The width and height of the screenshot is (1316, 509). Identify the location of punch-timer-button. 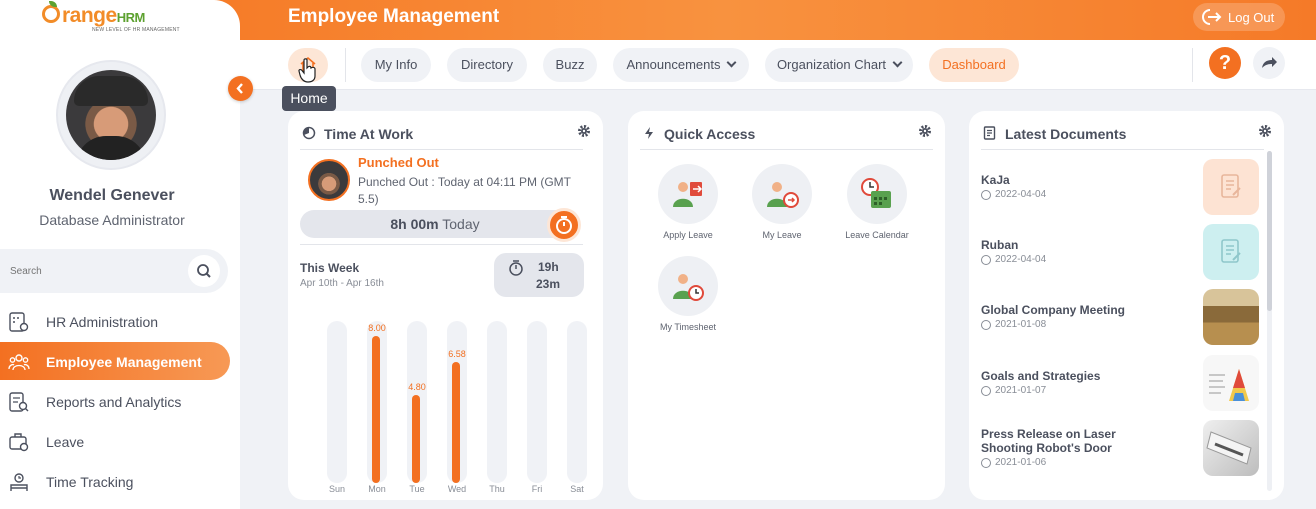
(564, 225).